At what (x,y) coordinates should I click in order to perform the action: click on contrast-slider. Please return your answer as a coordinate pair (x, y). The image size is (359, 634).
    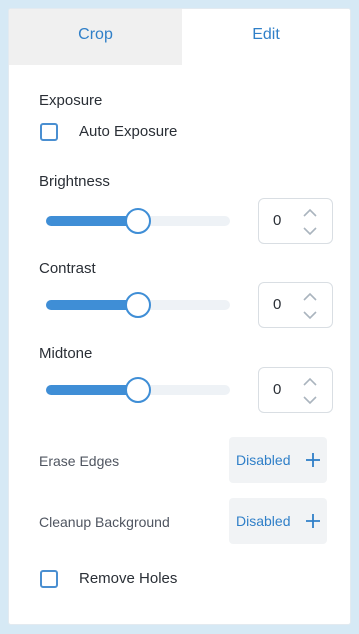
    Looking at the image, I should click on (138, 305).